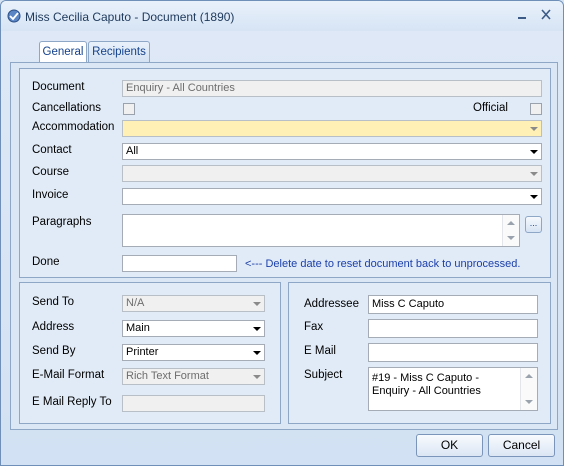 The height and width of the screenshot is (466, 564). What do you see at coordinates (53, 302) in the screenshot?
I see `send-to-label: Send To` at bounding box center [53, 302].